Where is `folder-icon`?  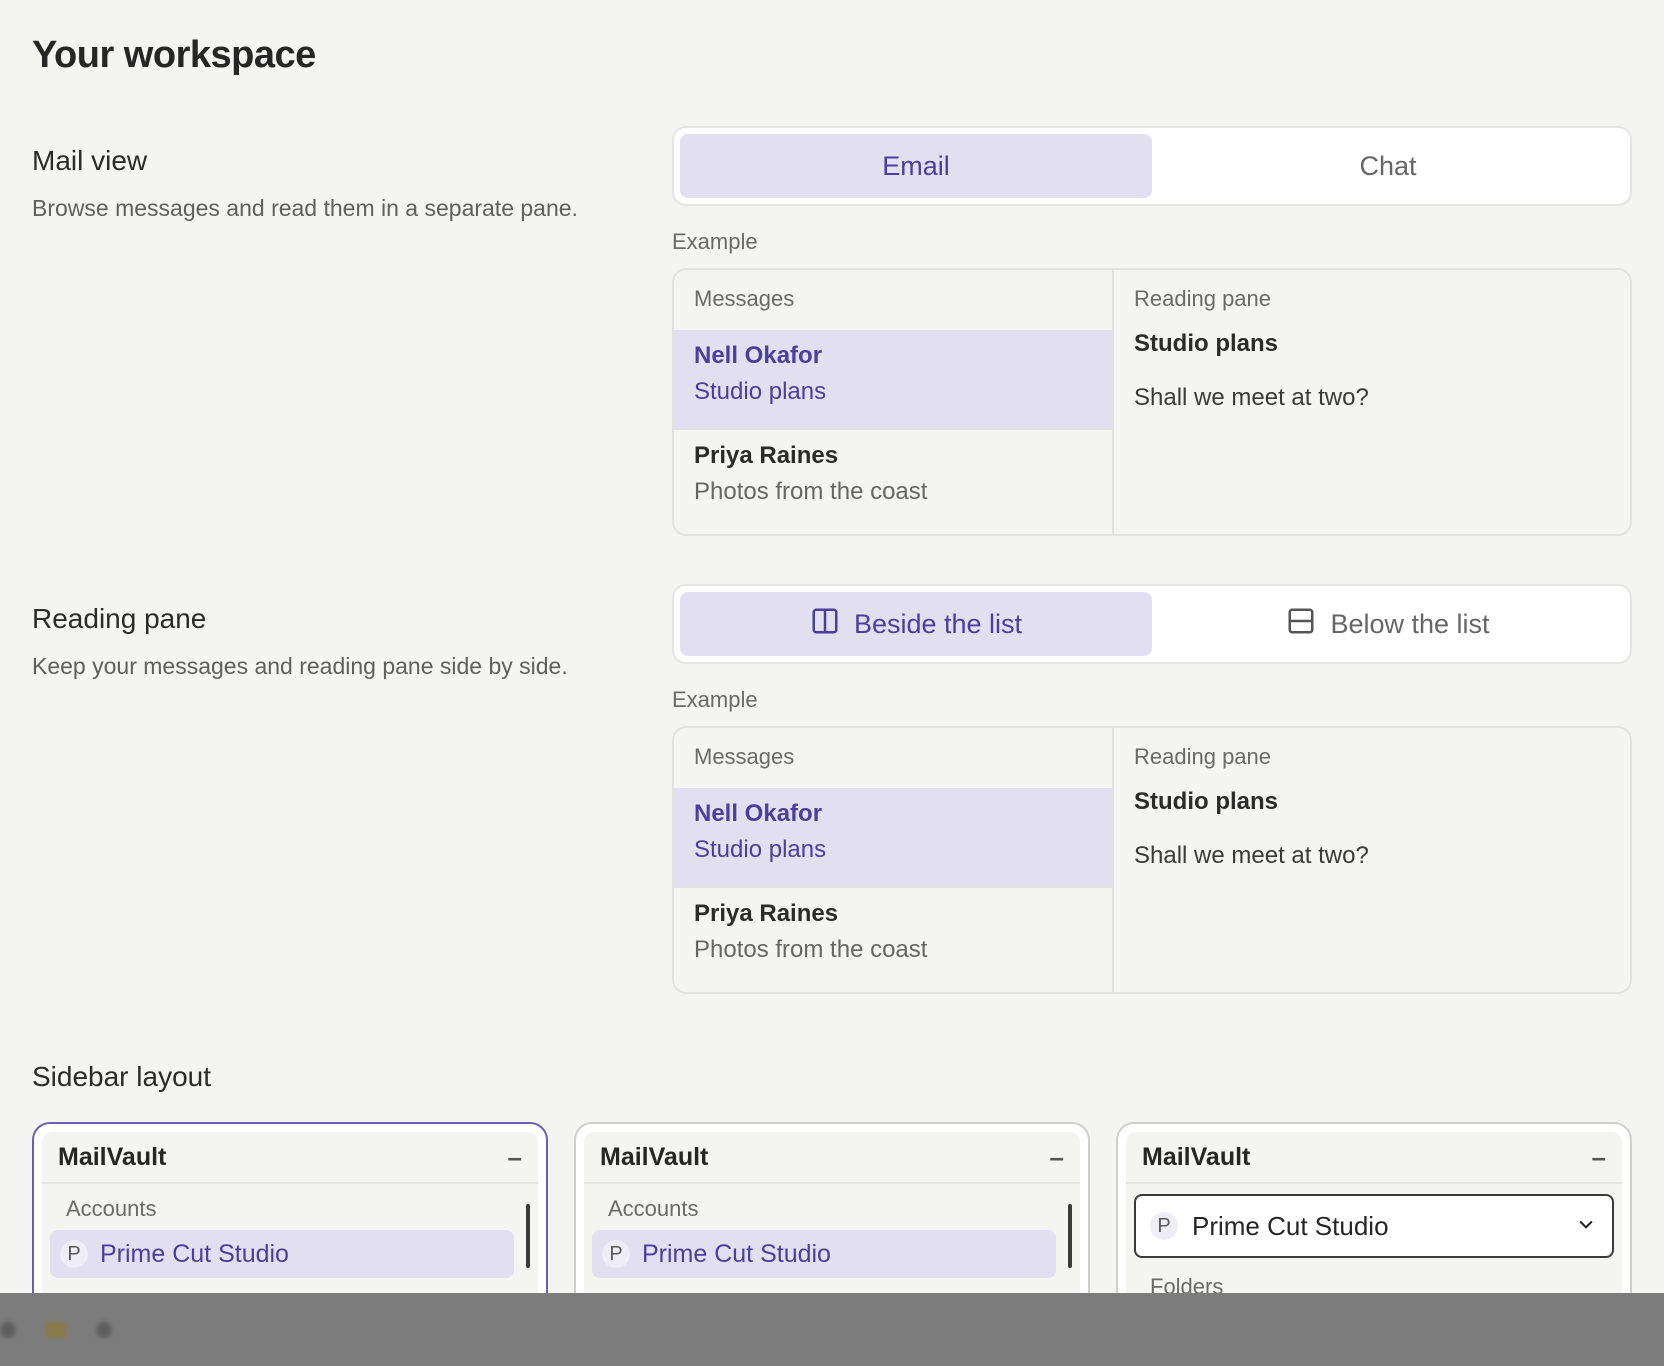
folder-icon is located at coordinates (56, 1329).